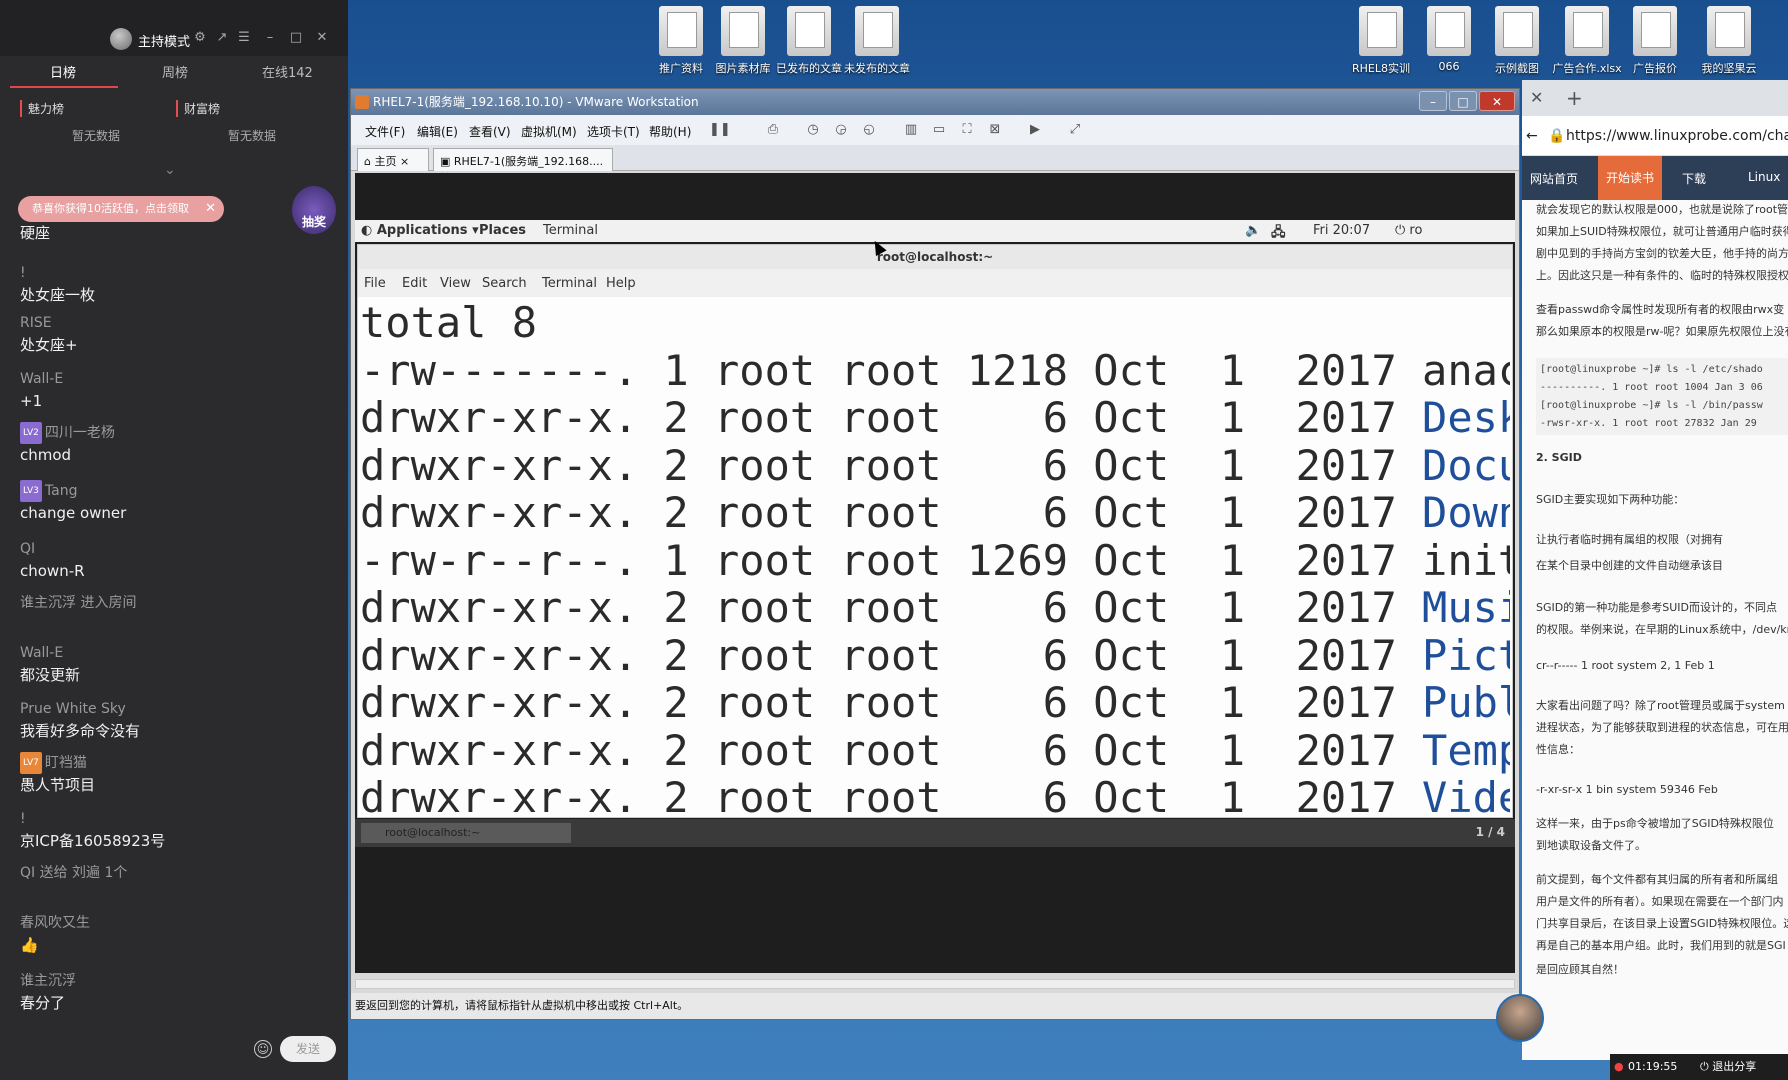  What do you see at coordinates (1433, 101) in the screenshot?
I see `minimize-button: –` at bounding box center [1433, 101].